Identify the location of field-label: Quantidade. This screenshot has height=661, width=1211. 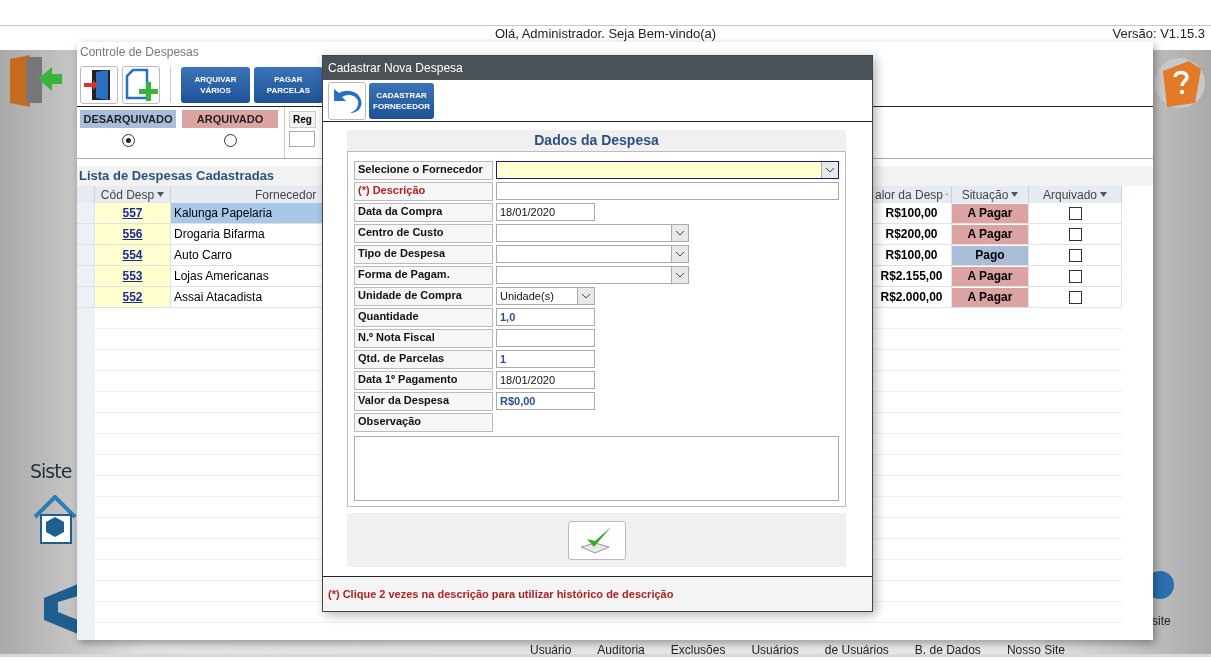
(423, 317).